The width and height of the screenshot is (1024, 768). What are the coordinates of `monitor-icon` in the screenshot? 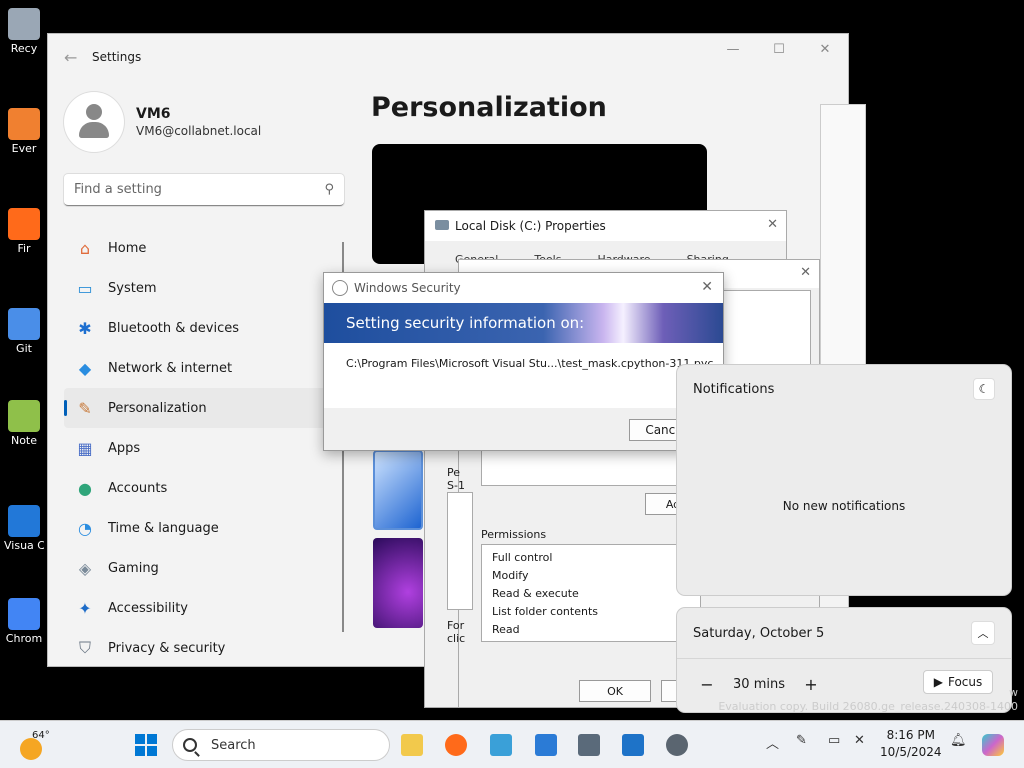 It's located at (633, 745).